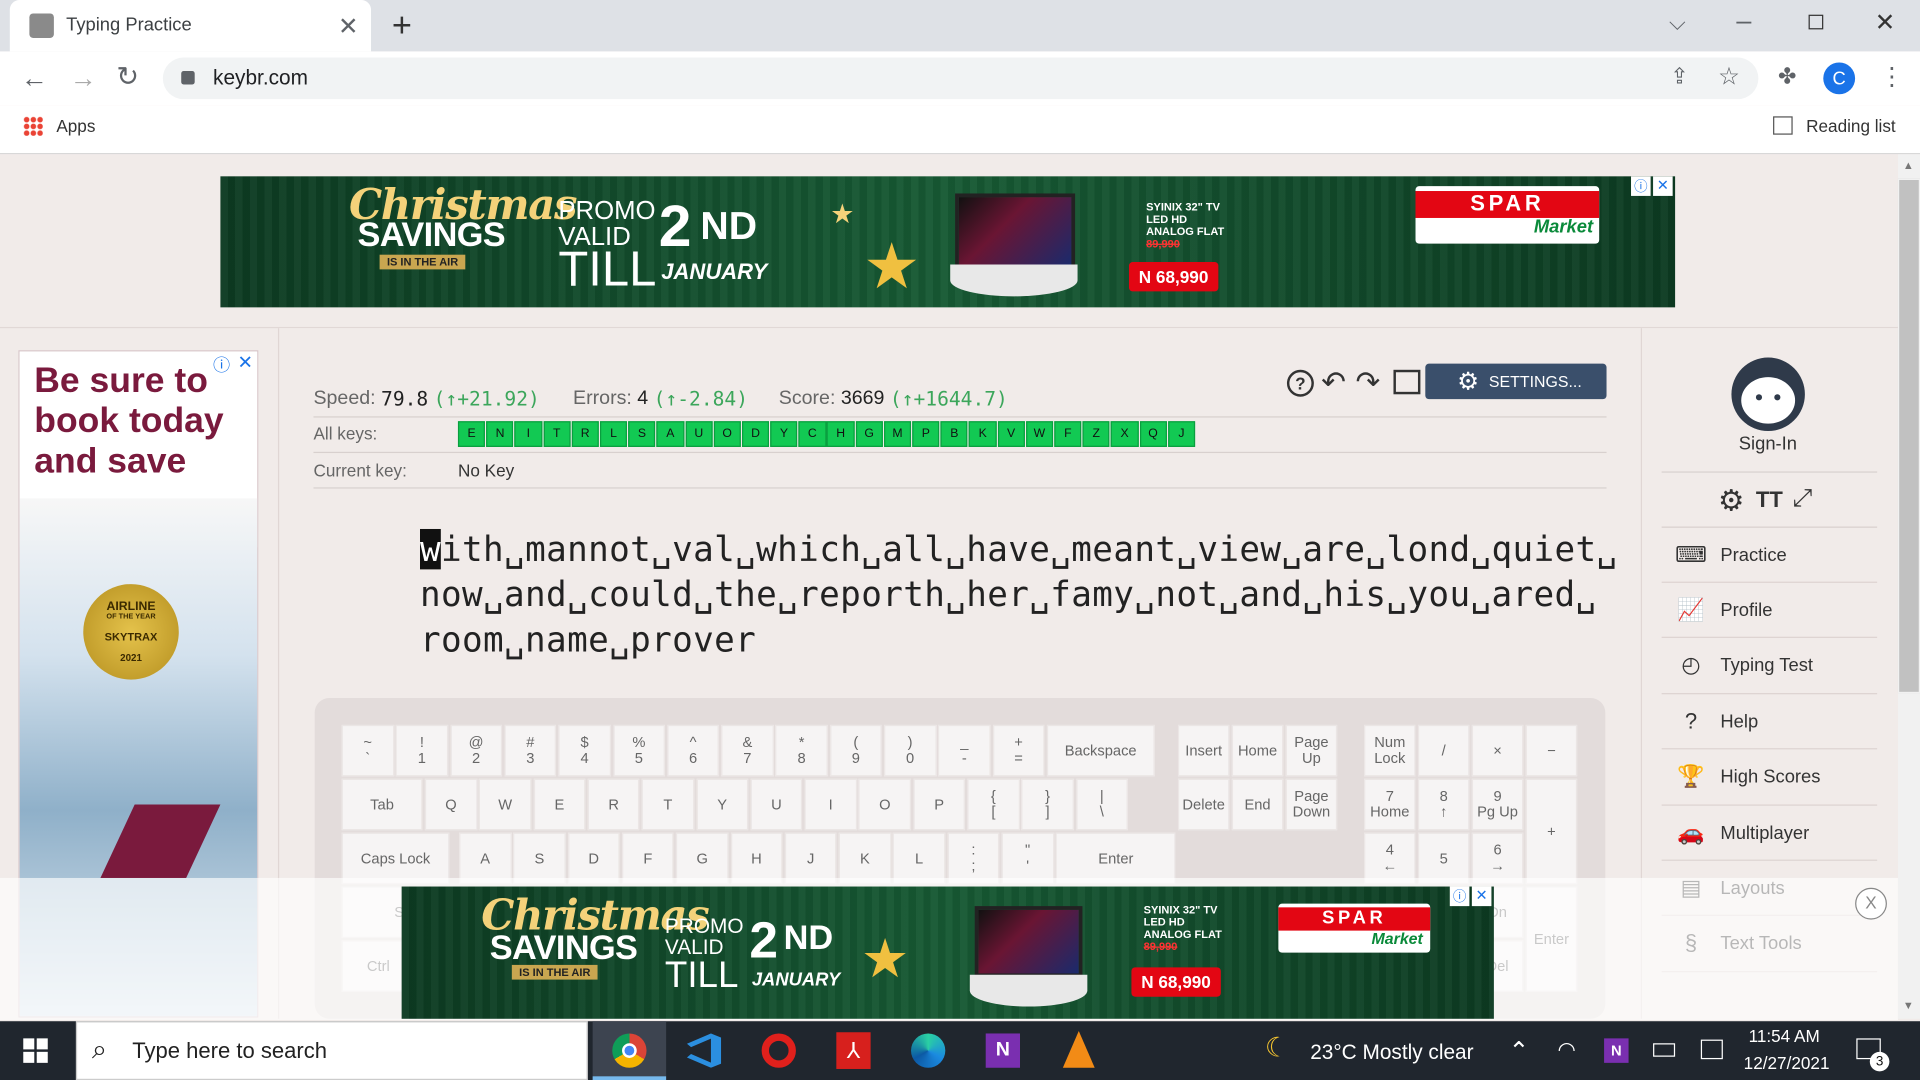  Describe the element at coordinates (1459, 896) in the screenshot. I see `ad-bottom-info-icon: ⓘ` at that location.